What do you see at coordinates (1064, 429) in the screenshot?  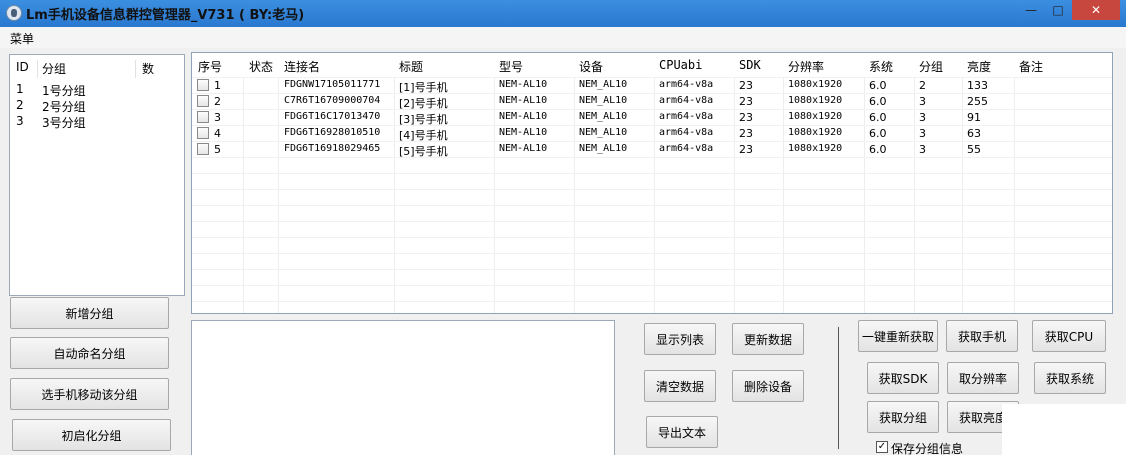 I see `overlay-panel` at bounding box center [1064, 429].